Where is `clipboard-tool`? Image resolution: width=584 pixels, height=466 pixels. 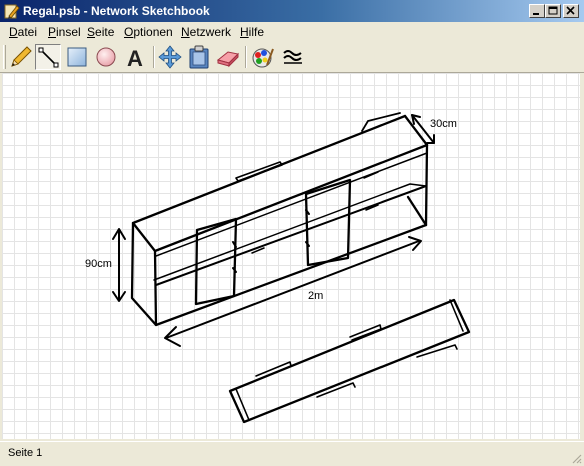 clipboard-tool is located at coordinates (199, 57).